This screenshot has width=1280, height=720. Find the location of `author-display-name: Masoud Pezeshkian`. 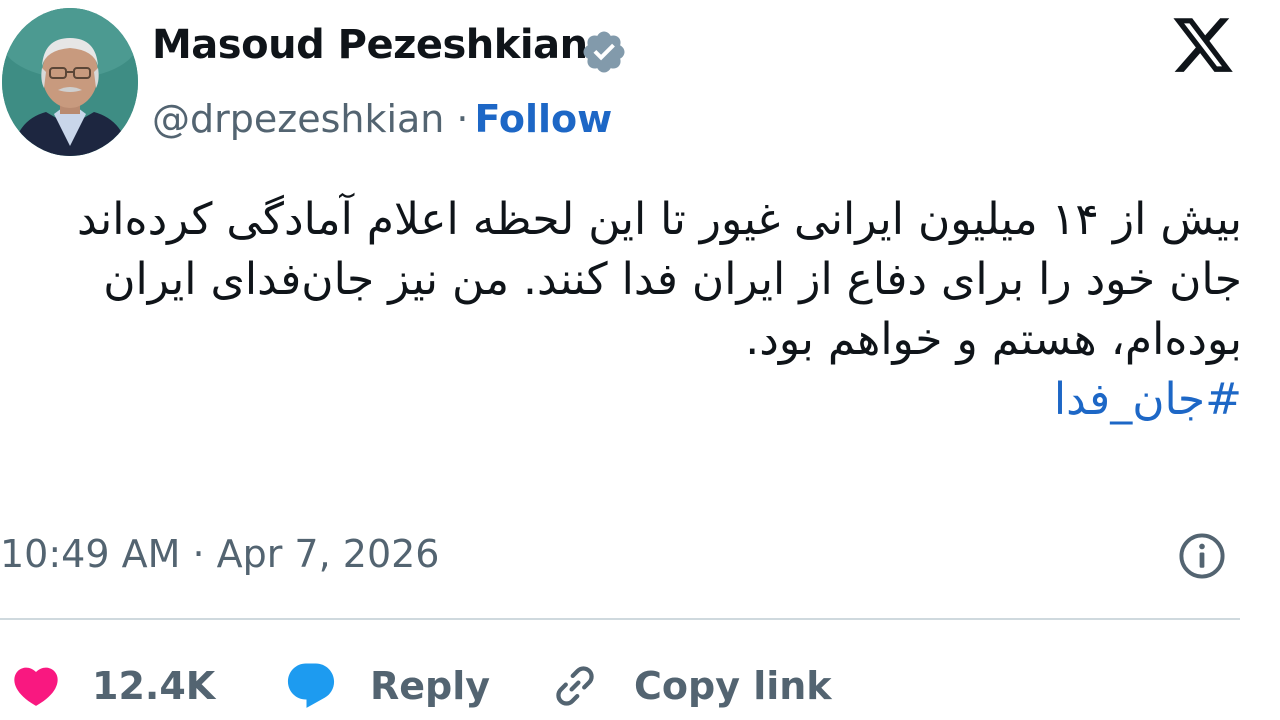

author-display-name: Masoud Pezeshkian is located at coordinates (370, 45).